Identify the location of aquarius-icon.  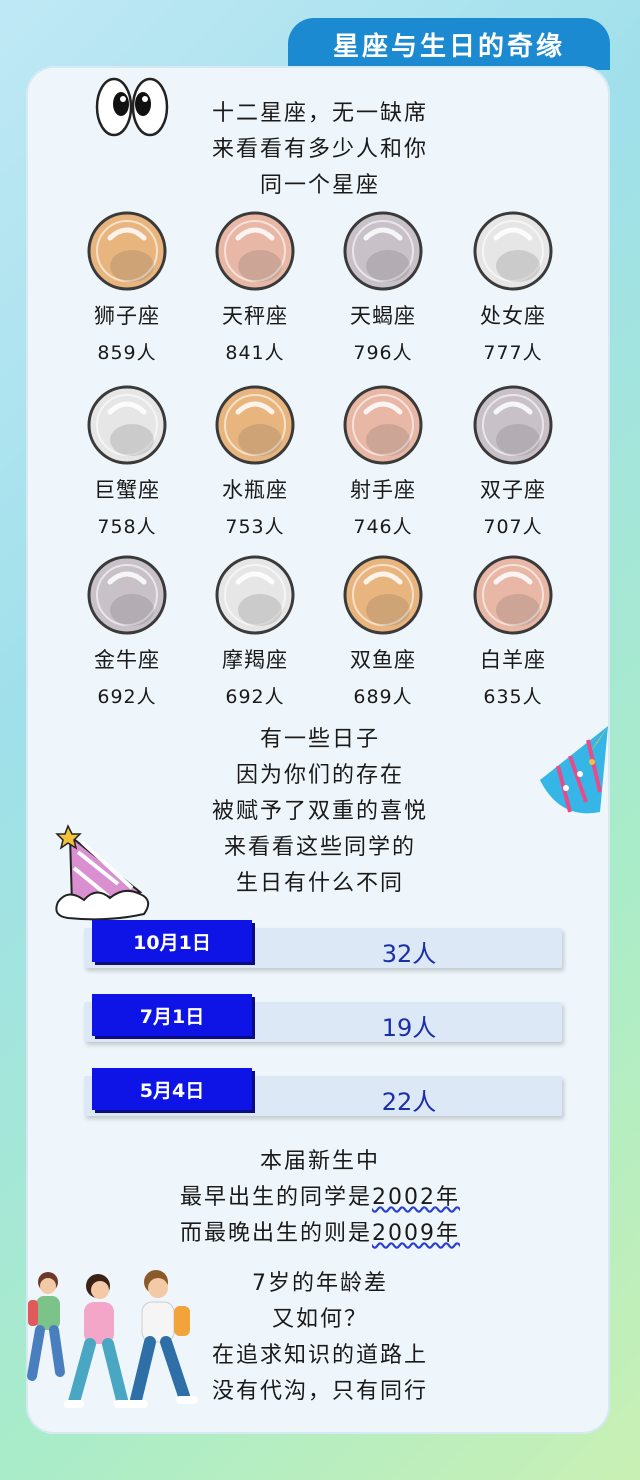
(255, 425).